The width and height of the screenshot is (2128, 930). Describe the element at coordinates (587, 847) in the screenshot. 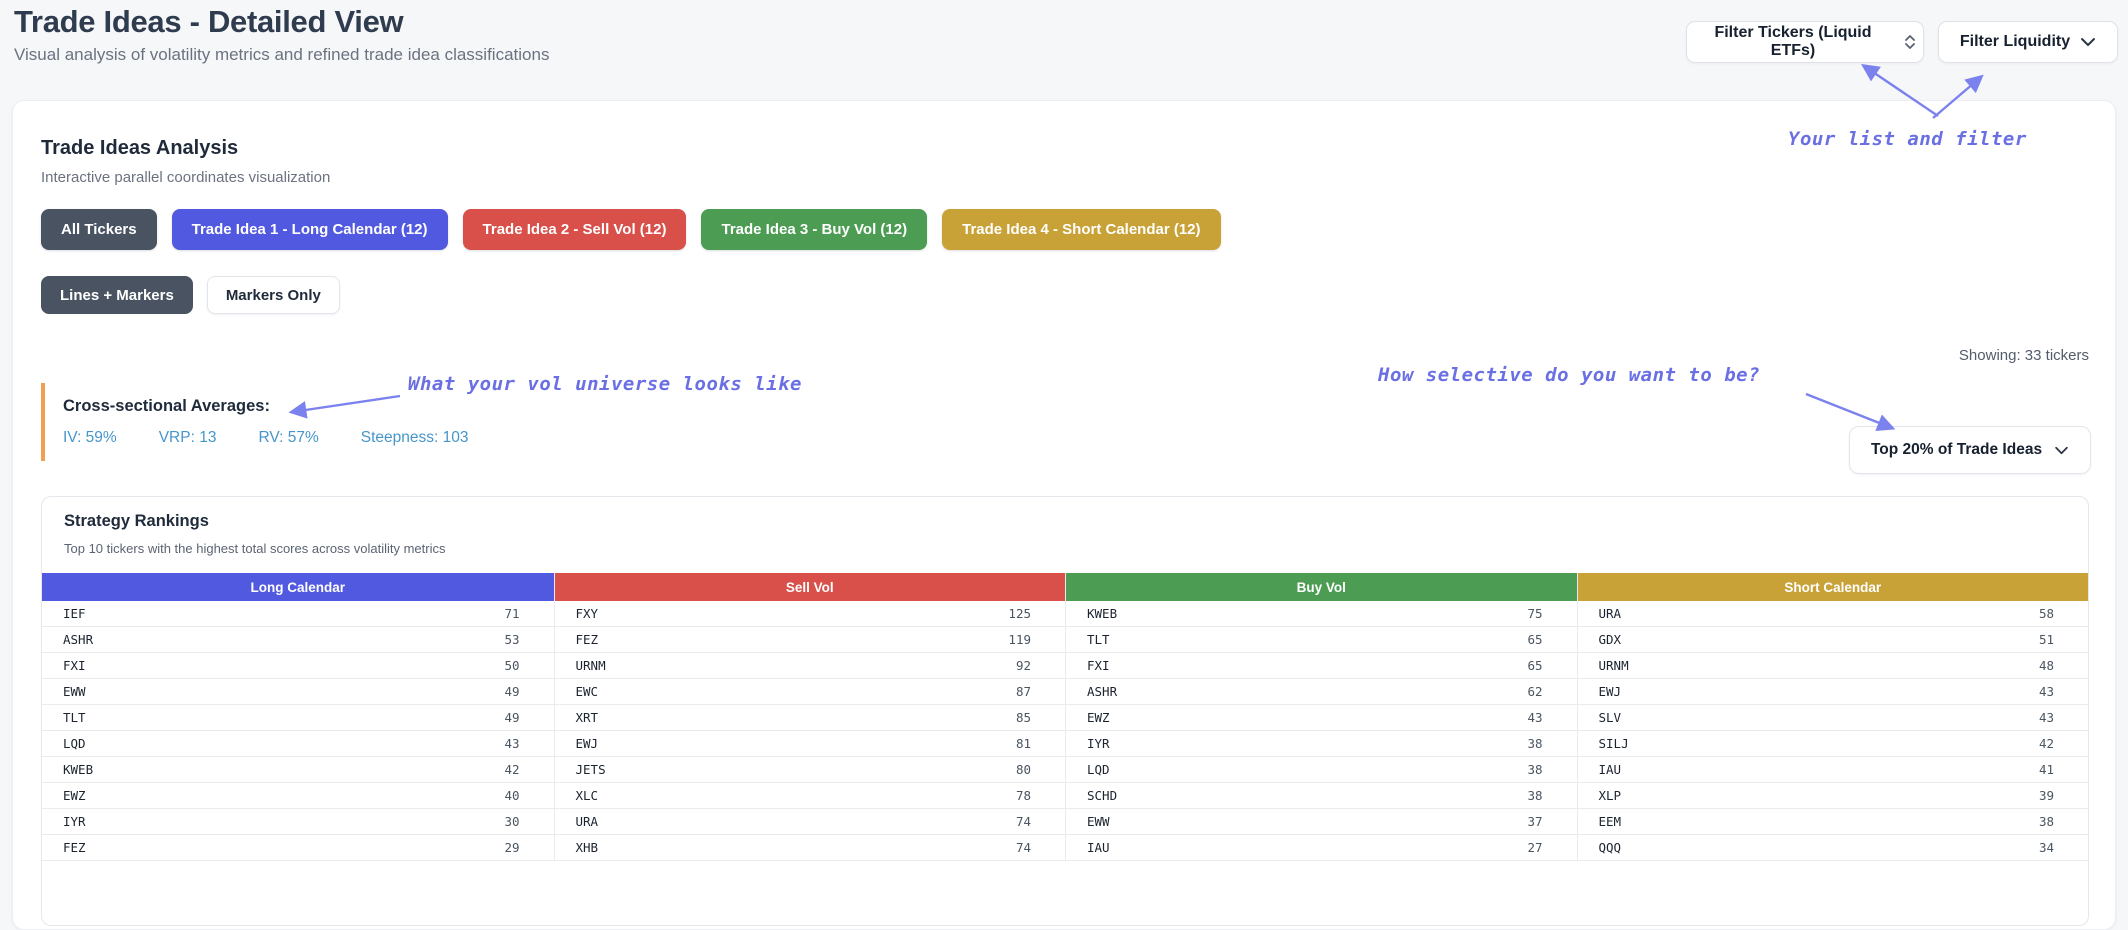

I see `ticker-symbol: XHB` at that location.